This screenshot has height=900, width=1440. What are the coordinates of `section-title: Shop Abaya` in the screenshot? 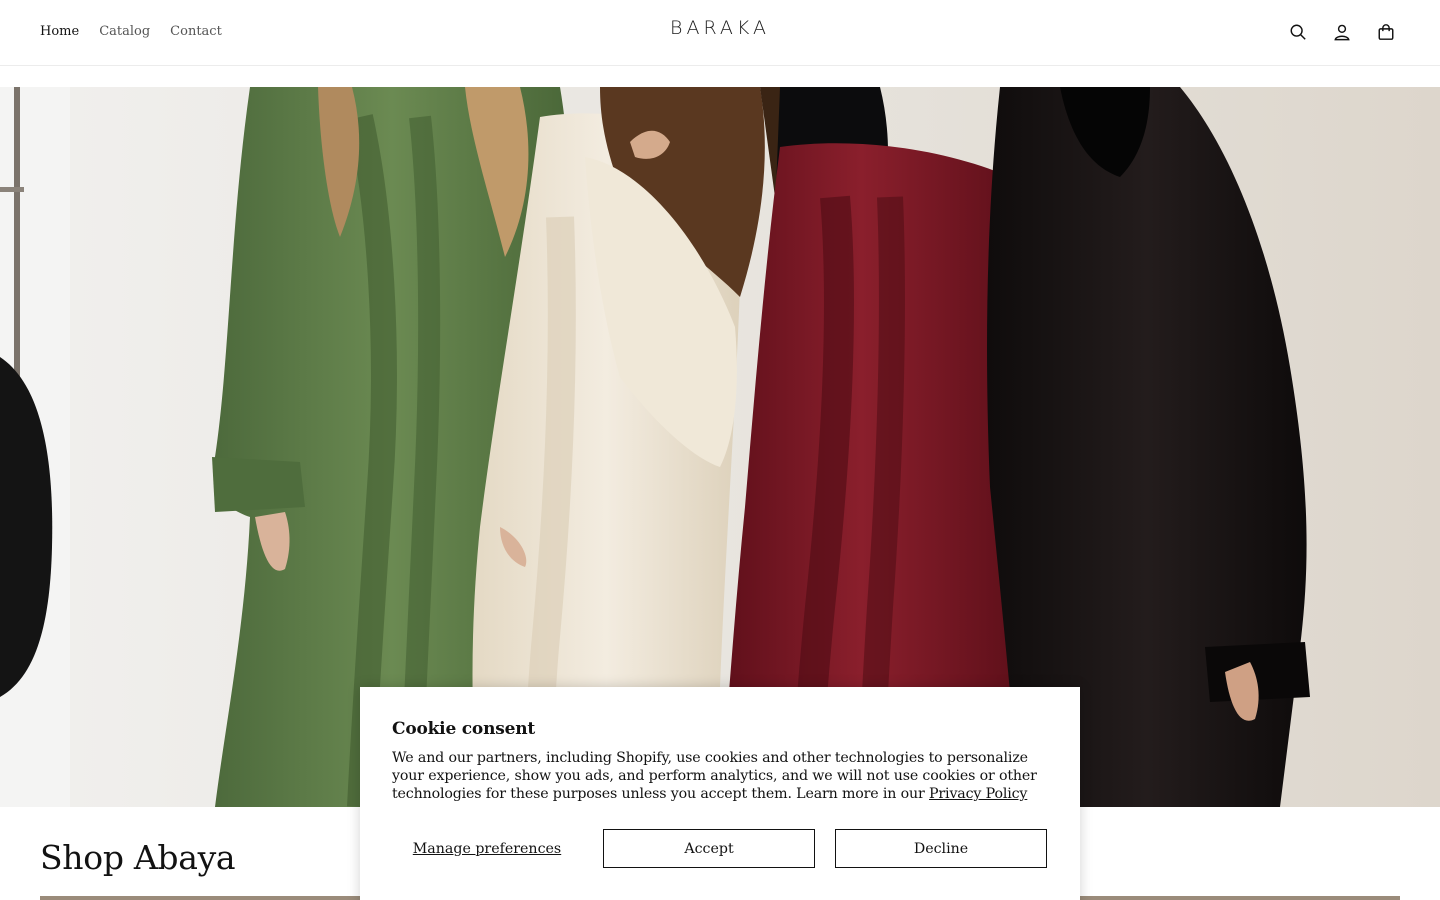 It's located at (138, 857).